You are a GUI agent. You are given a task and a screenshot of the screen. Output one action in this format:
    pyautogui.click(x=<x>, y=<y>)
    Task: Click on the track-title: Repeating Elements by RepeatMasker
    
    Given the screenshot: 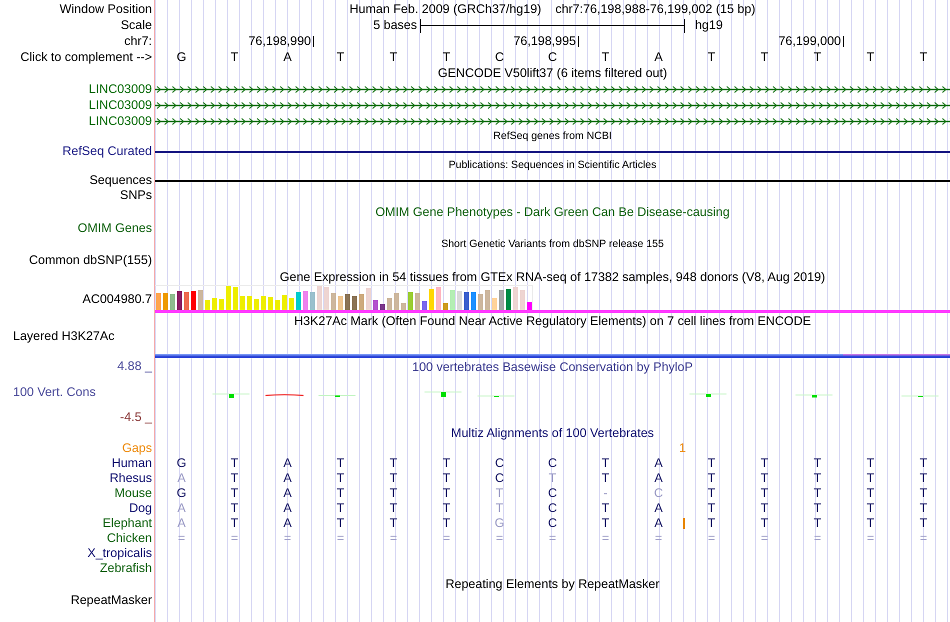 What is the action you would take?
    pyautogui.click(x=552, y=584)
    